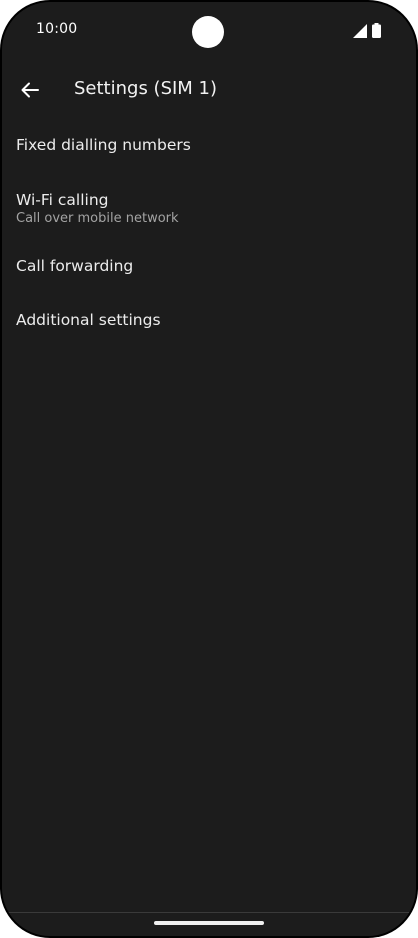 This screenshot has height=938, width=418. Describe the element at coordinates (209, 273) in the screenshot. I see `settings-item-call-forwarding: Call forwarding` at that location.